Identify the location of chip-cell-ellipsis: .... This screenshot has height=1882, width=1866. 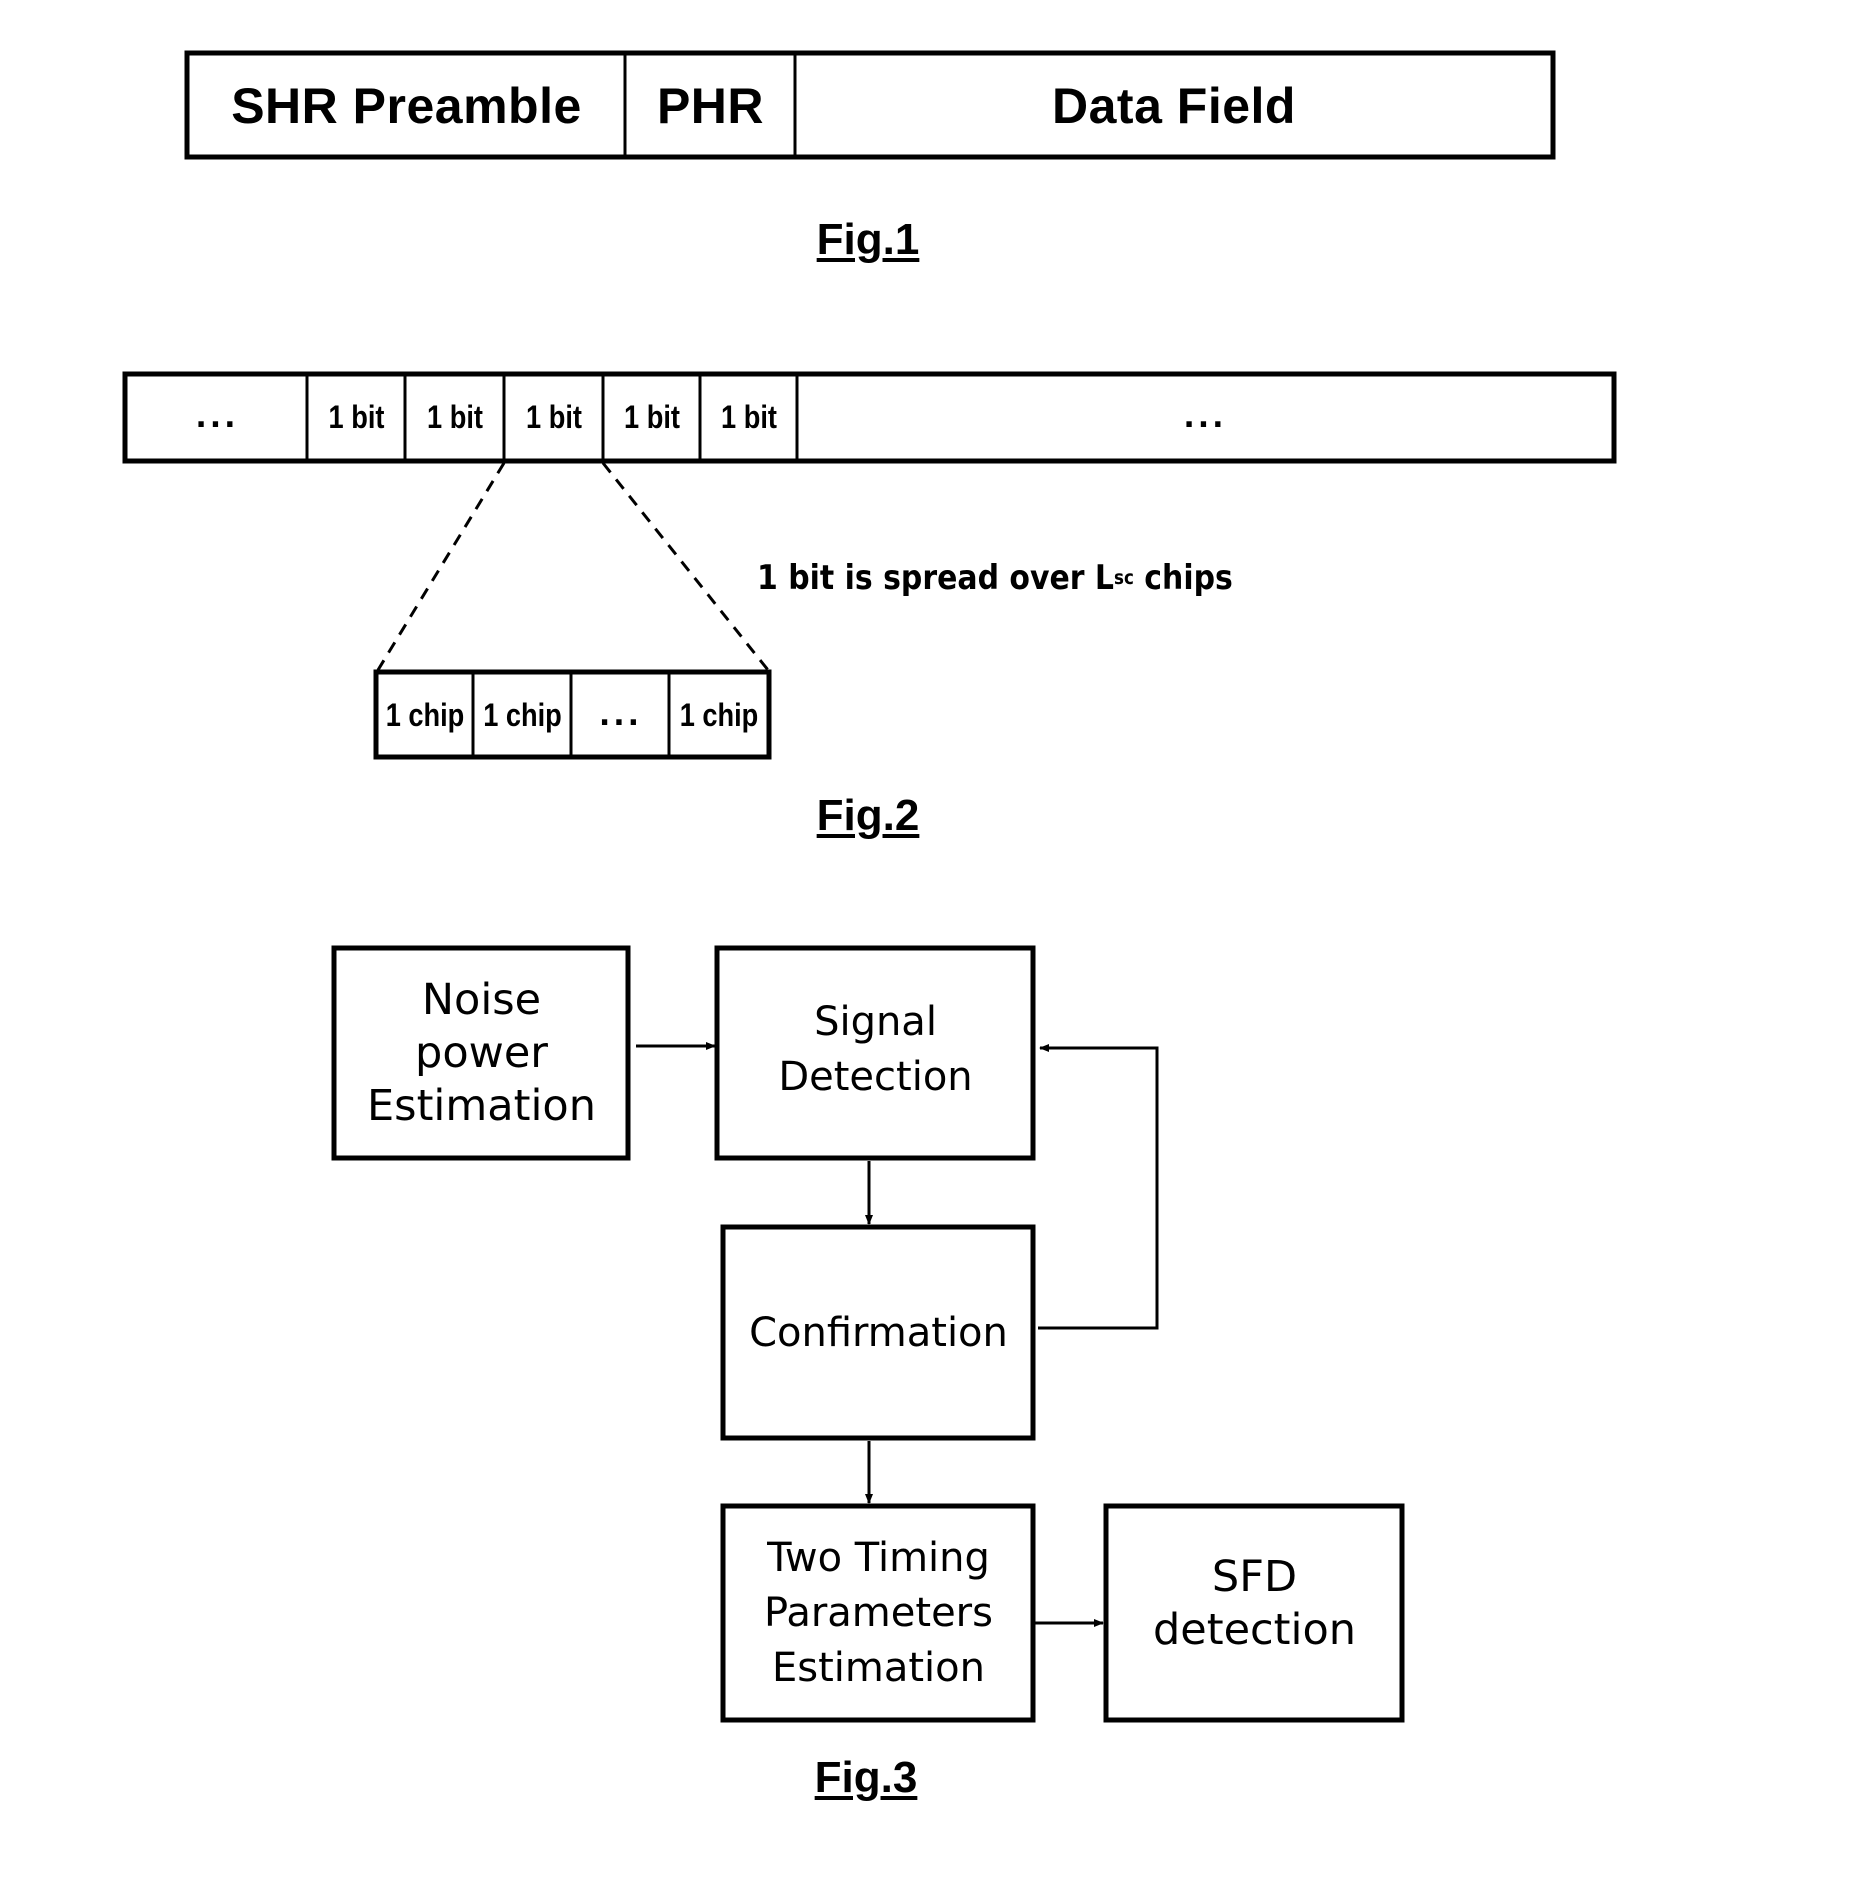
(620, 715).